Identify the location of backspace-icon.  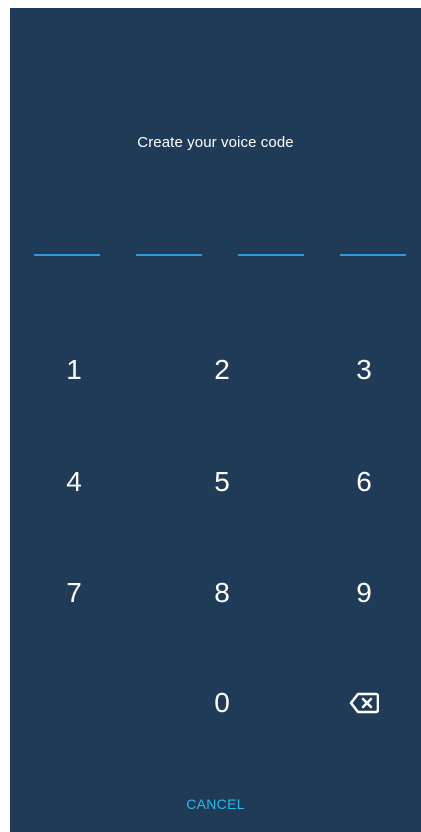
(364, 703).